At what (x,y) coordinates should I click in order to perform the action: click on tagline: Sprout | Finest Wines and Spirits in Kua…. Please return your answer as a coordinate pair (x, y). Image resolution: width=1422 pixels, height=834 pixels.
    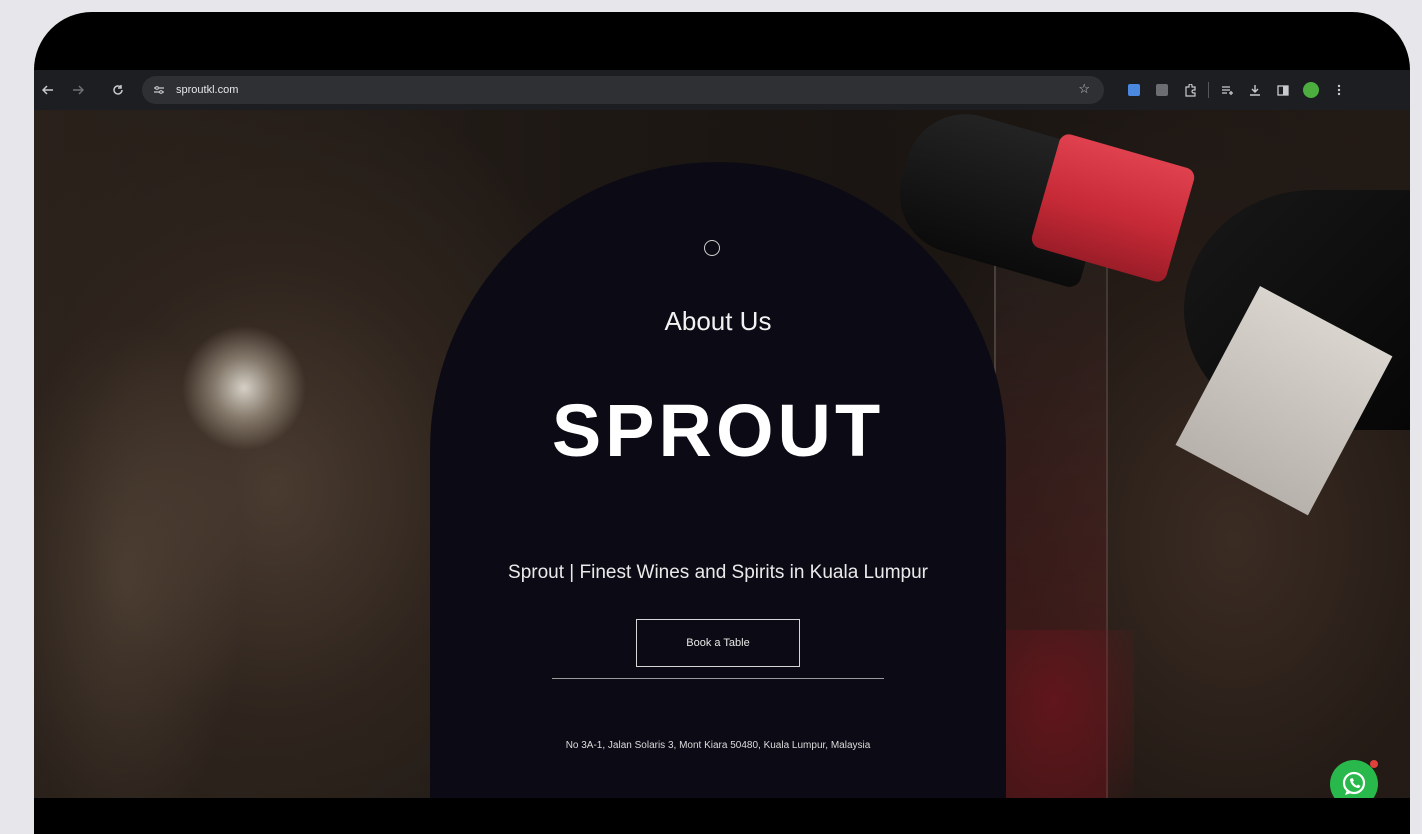
    Looking at the image, I should click on (718, 572).